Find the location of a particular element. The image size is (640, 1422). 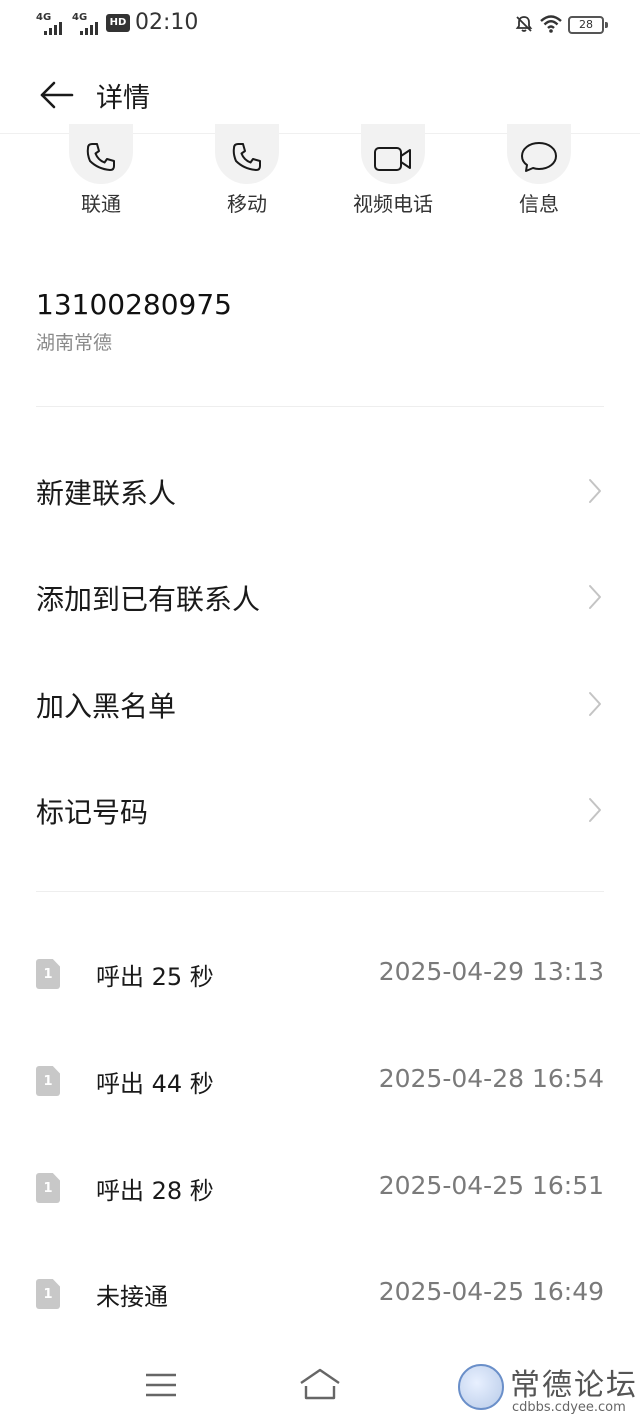

forum-watermark: 常德论坛 cdbbs.cdyee.com is located at coordinates (546, 1387).